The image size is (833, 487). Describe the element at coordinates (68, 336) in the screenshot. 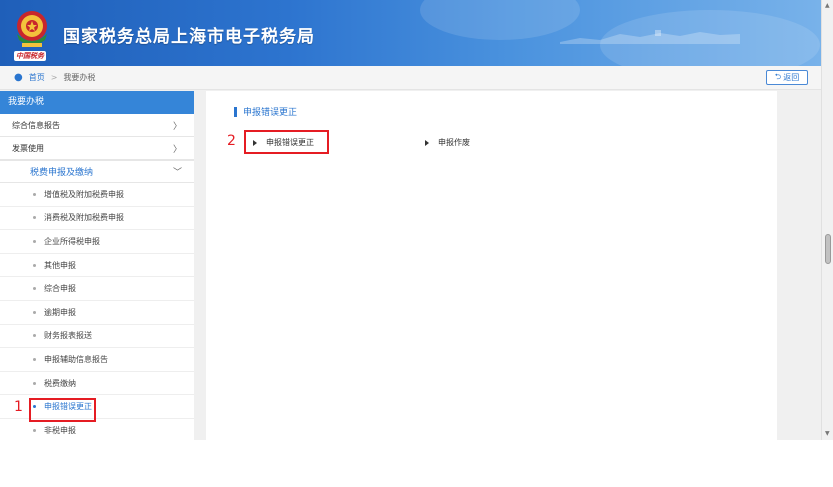

I see `sidebar-item-label: 财务报表报送` at that location.